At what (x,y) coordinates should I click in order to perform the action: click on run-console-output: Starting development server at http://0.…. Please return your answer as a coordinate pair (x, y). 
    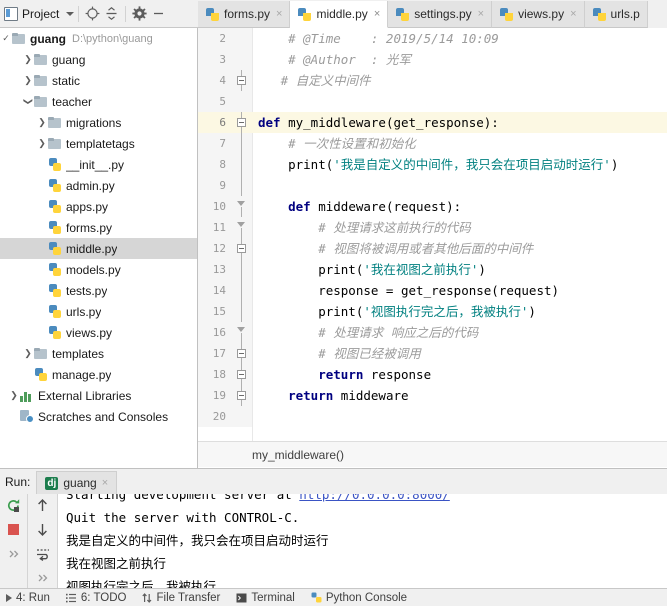
    Looking at the image, I should click on (362, 541).